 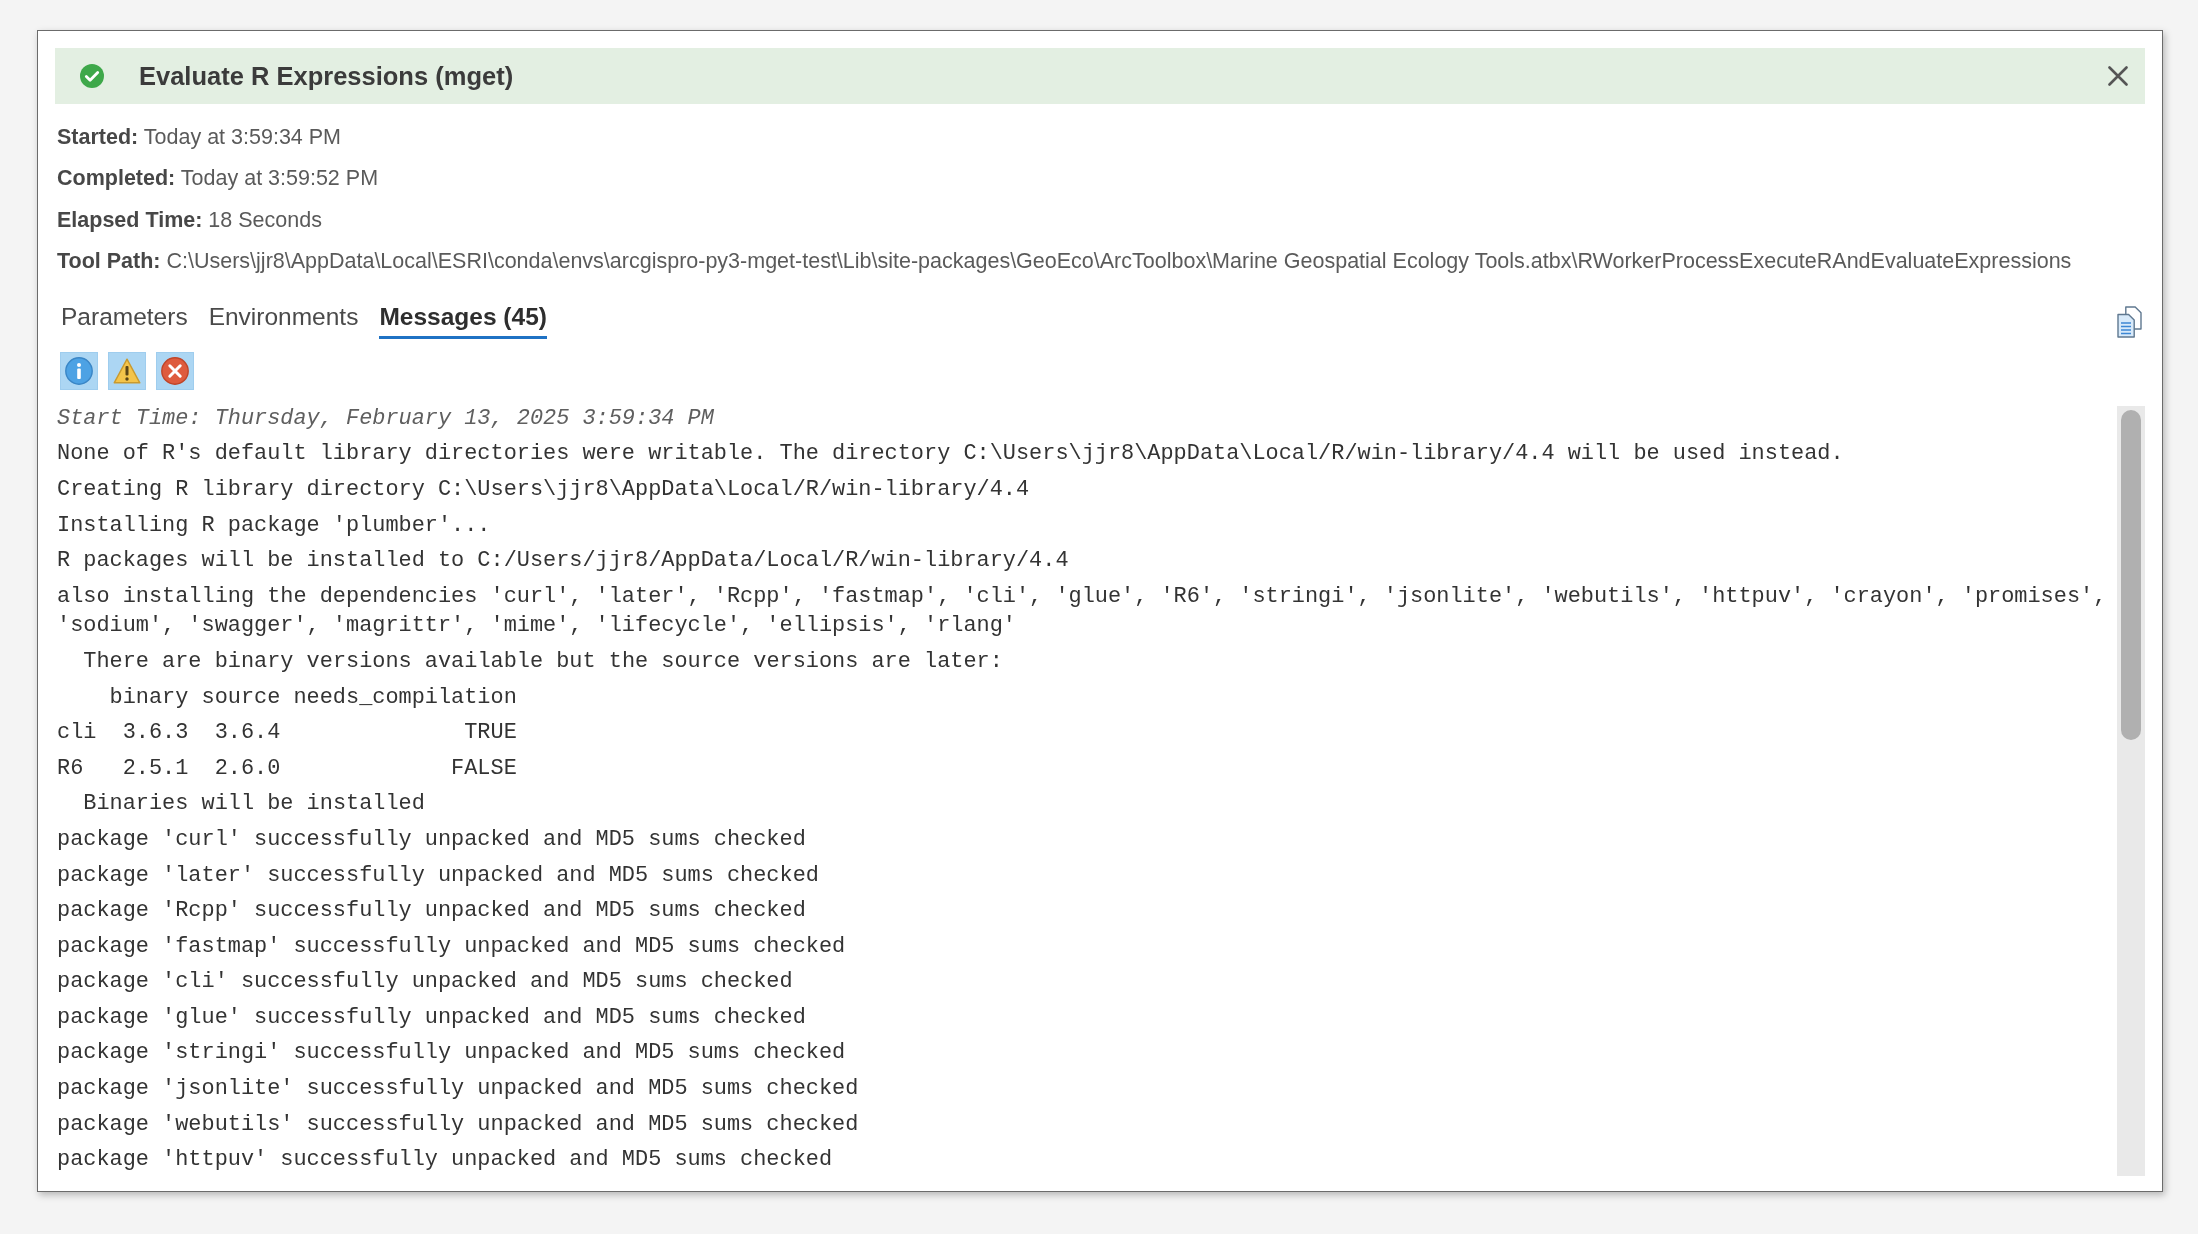 I want to click on copy-icon, so click(x=2130, y=321).